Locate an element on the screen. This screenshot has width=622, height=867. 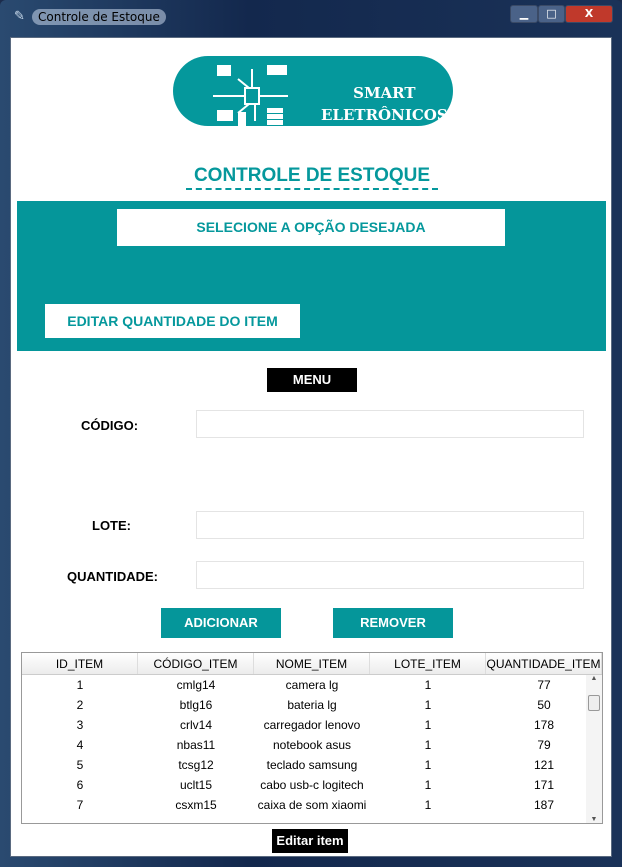
menu-button: MENU is located at coordinates (312, 380).